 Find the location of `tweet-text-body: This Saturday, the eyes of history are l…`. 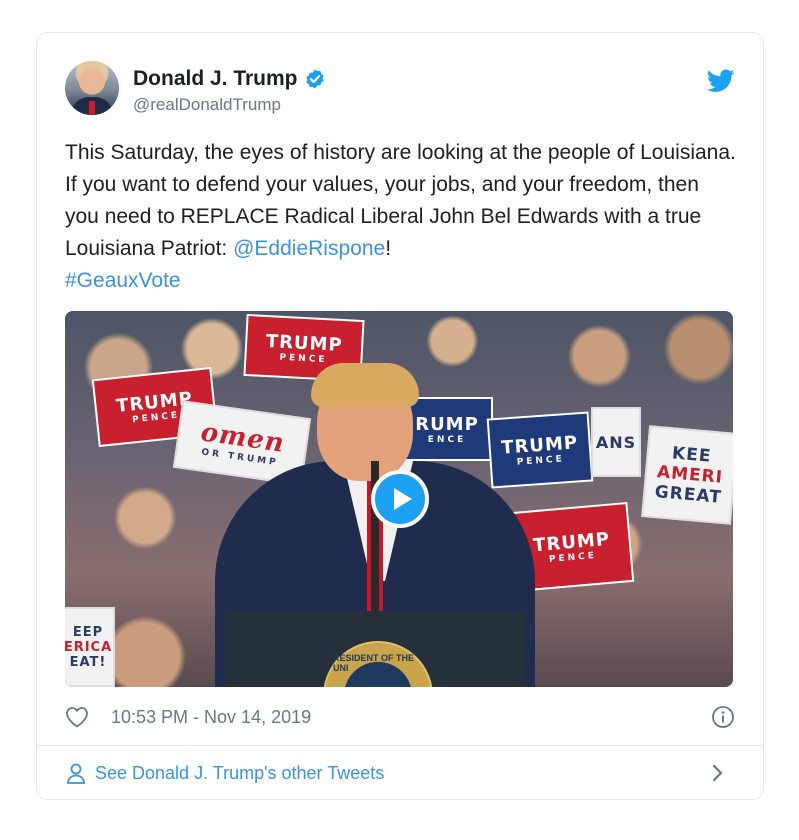

tweet-text-body: This Saturday, the eyes of history are l… is located at coordinates (400, 200).